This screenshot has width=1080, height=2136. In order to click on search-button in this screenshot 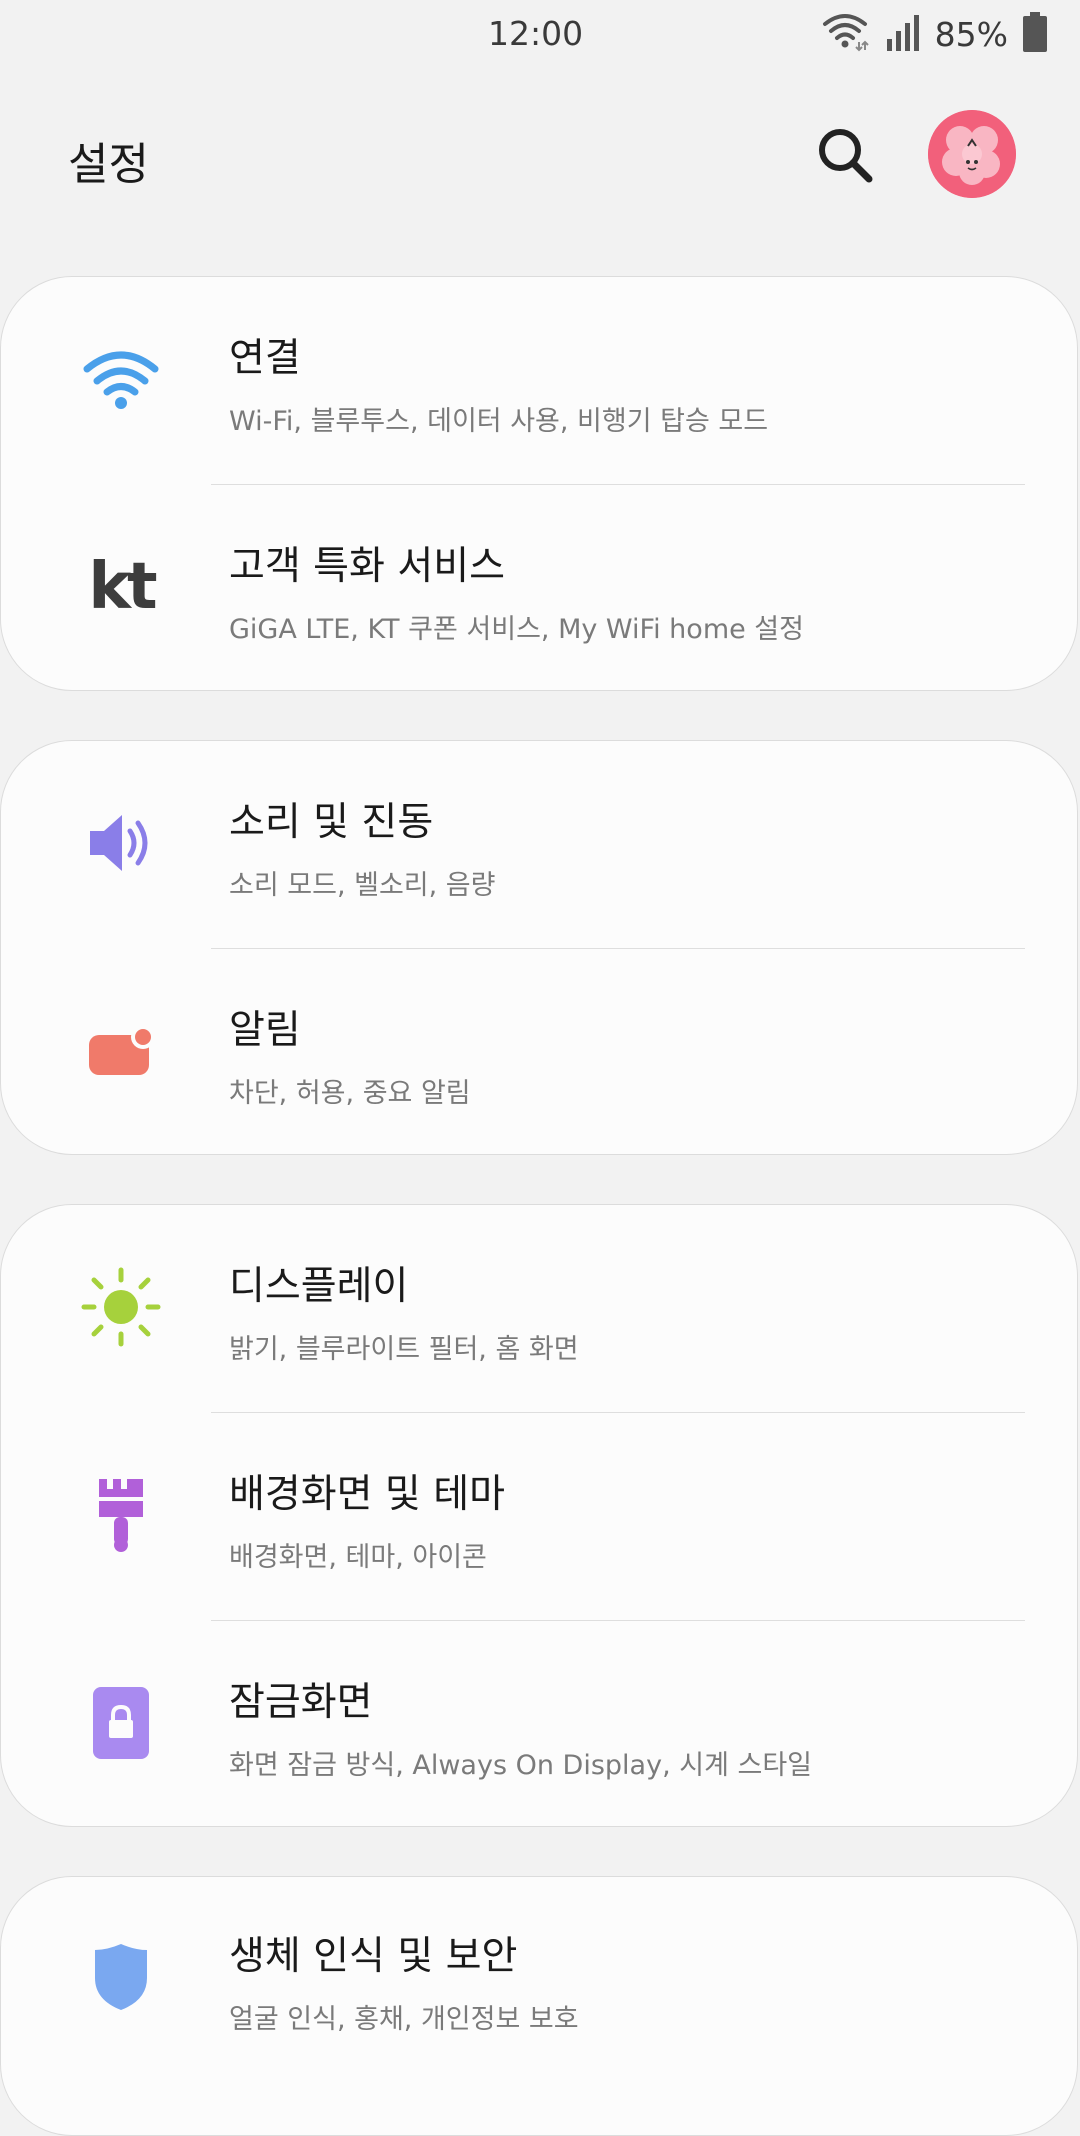, I will do `click(845, 155)`.